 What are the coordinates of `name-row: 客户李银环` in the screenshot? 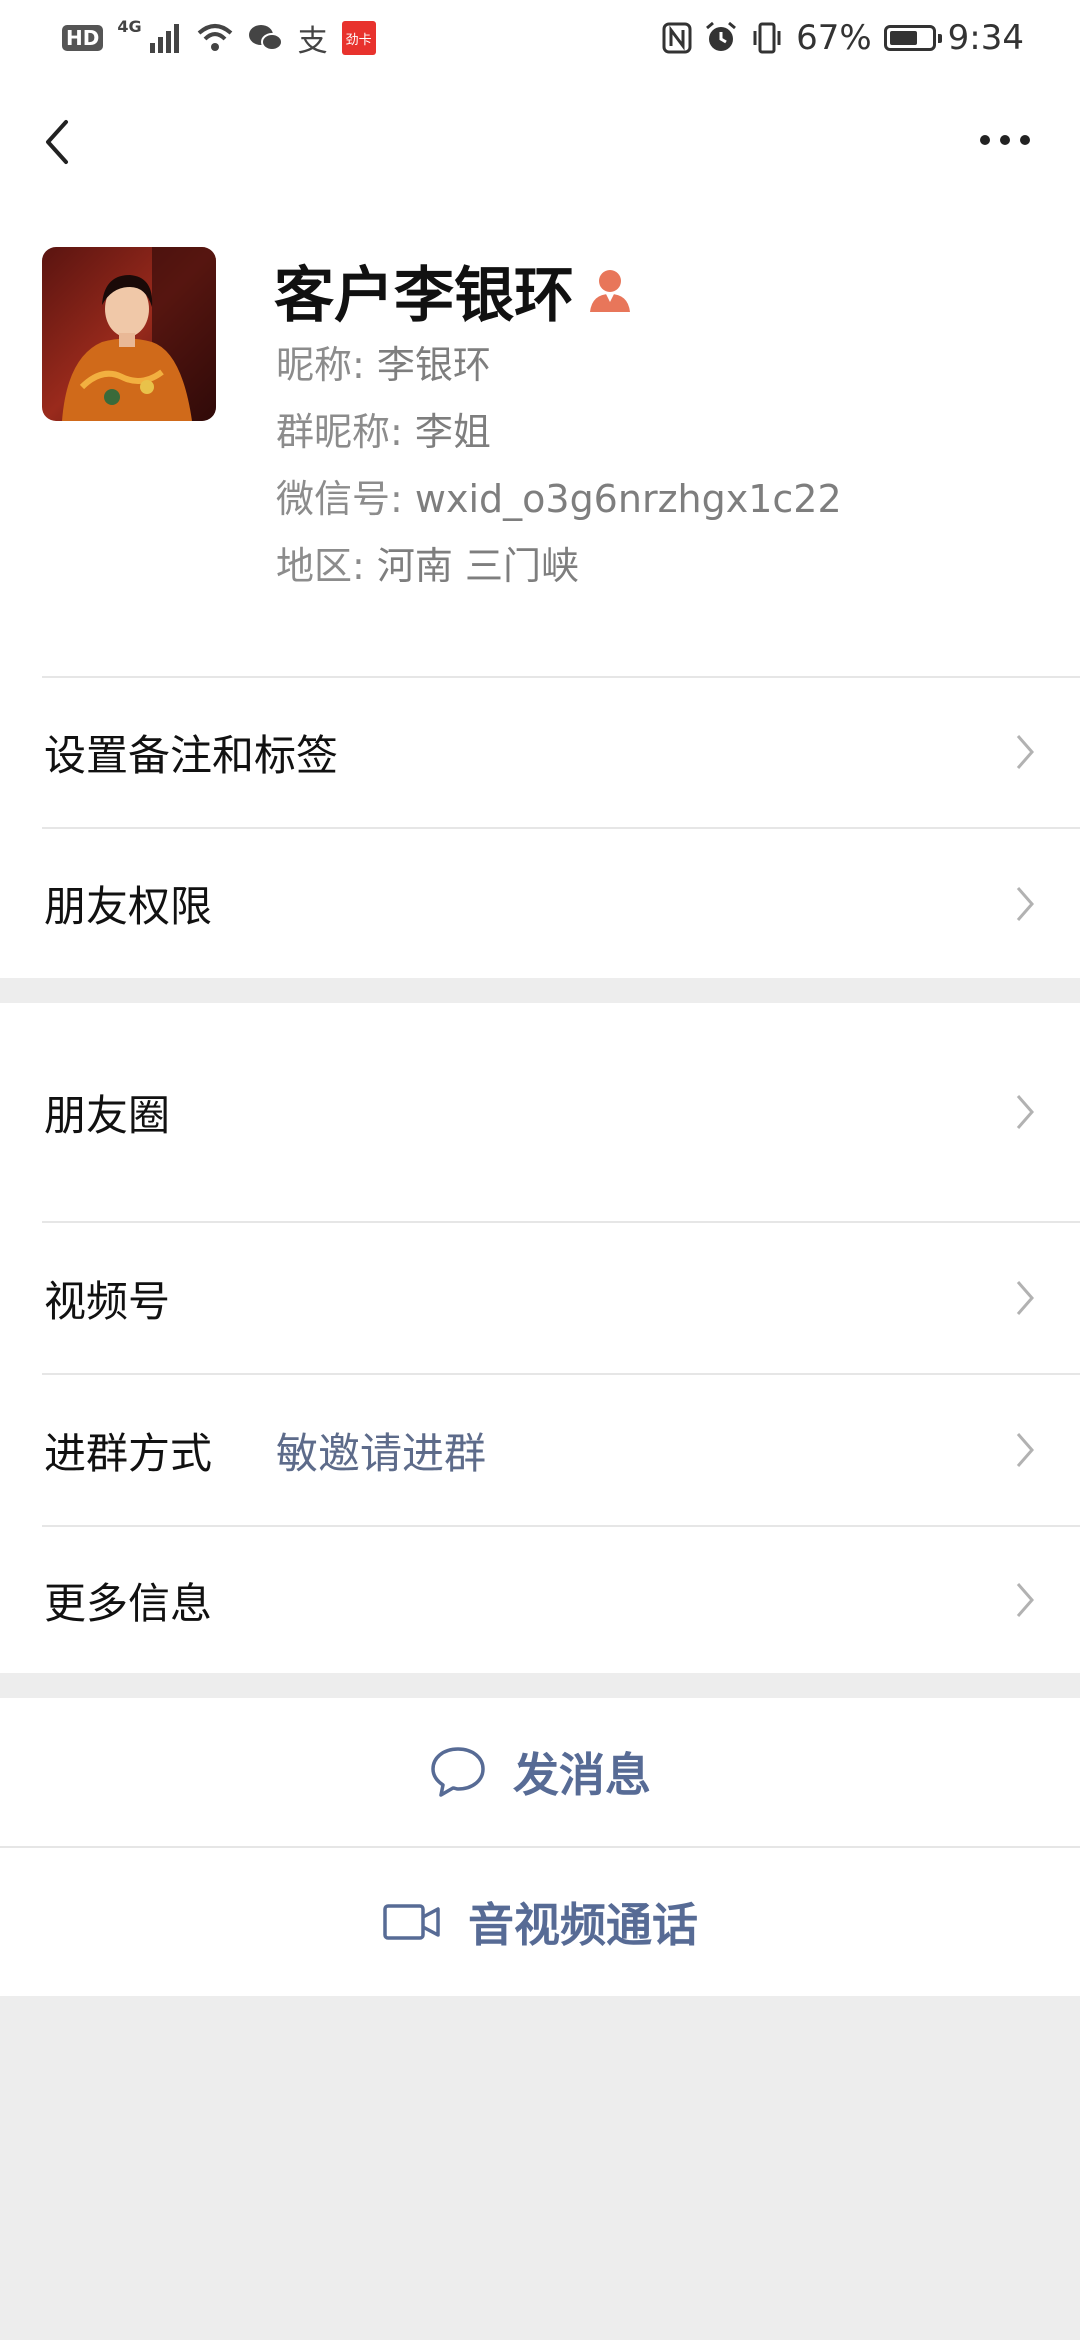 It's located at (453, 290).